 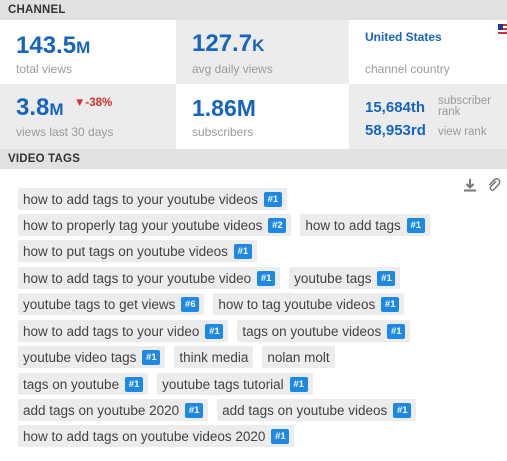 I want to click on video-tag: how to add tags to your youtube videos #1, so click(x=152, y=199).